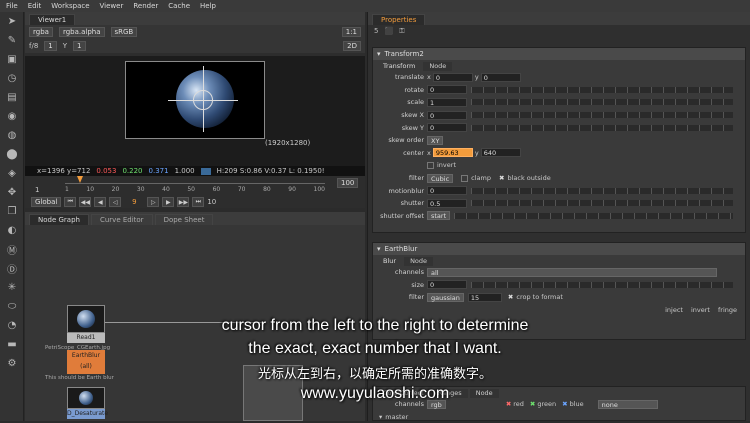  What do you see at coordinates (351, 32) in the screenshot?
I see `zoom-dropdown: 1:1` at bounding box center [351, 32].